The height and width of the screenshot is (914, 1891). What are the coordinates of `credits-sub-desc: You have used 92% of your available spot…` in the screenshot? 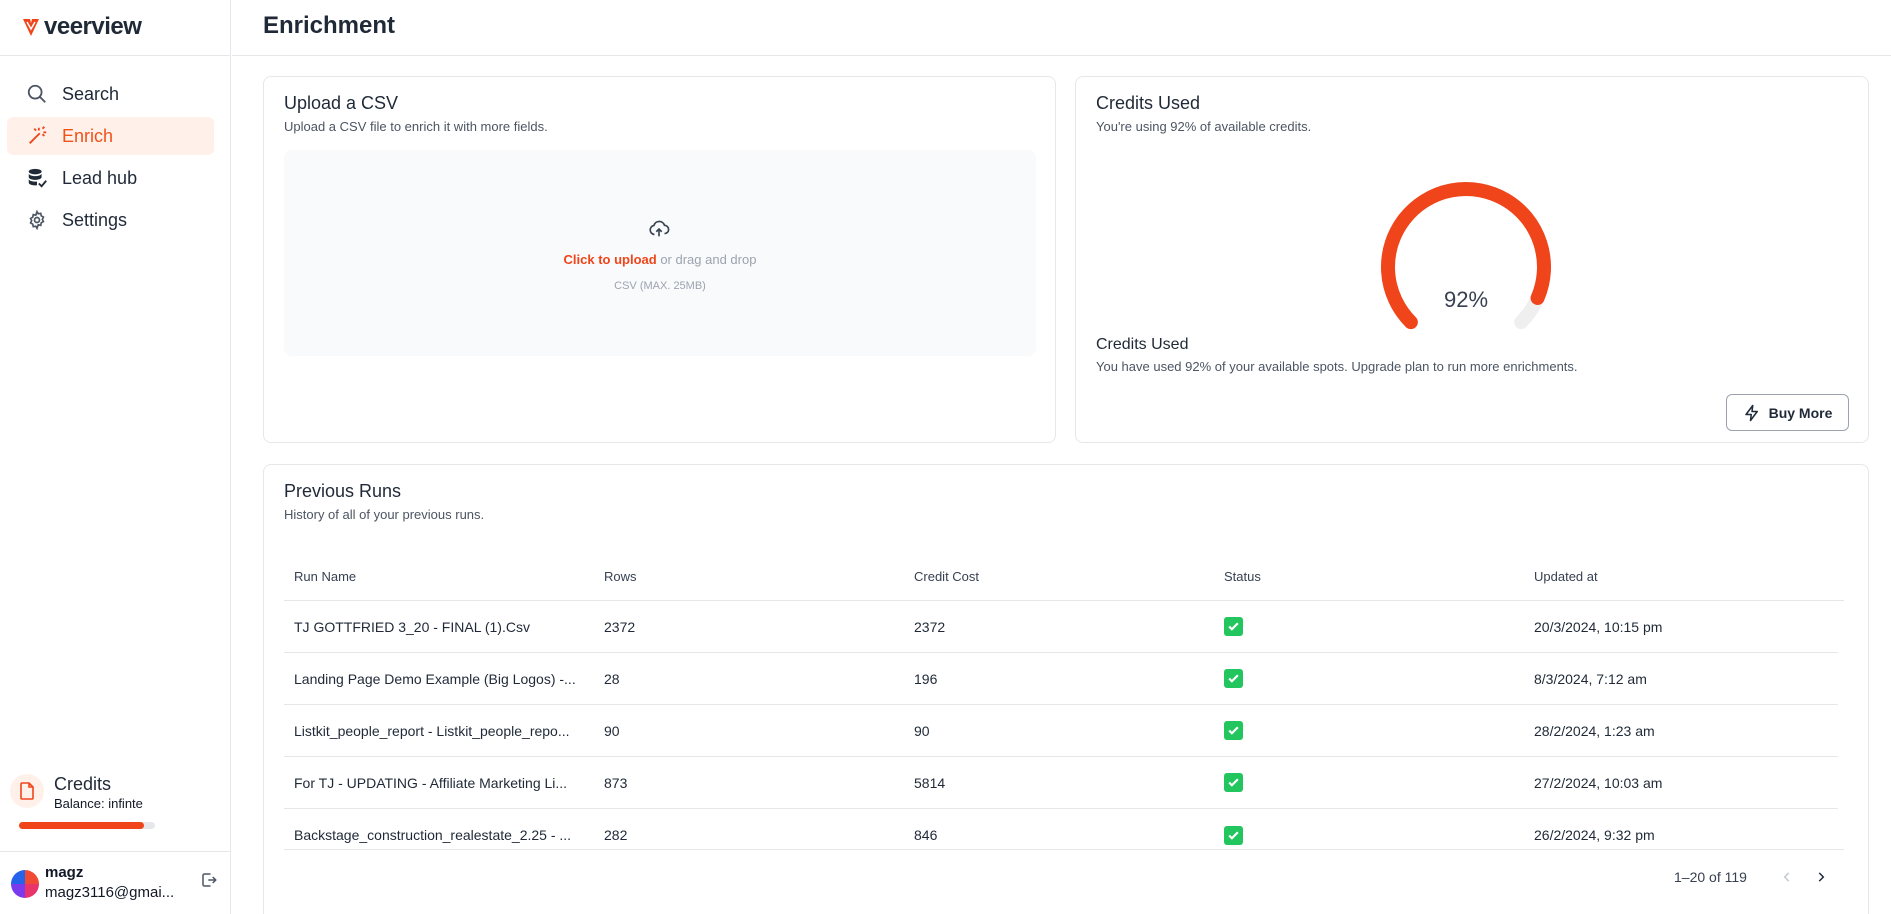 It's located at (1337, 366).